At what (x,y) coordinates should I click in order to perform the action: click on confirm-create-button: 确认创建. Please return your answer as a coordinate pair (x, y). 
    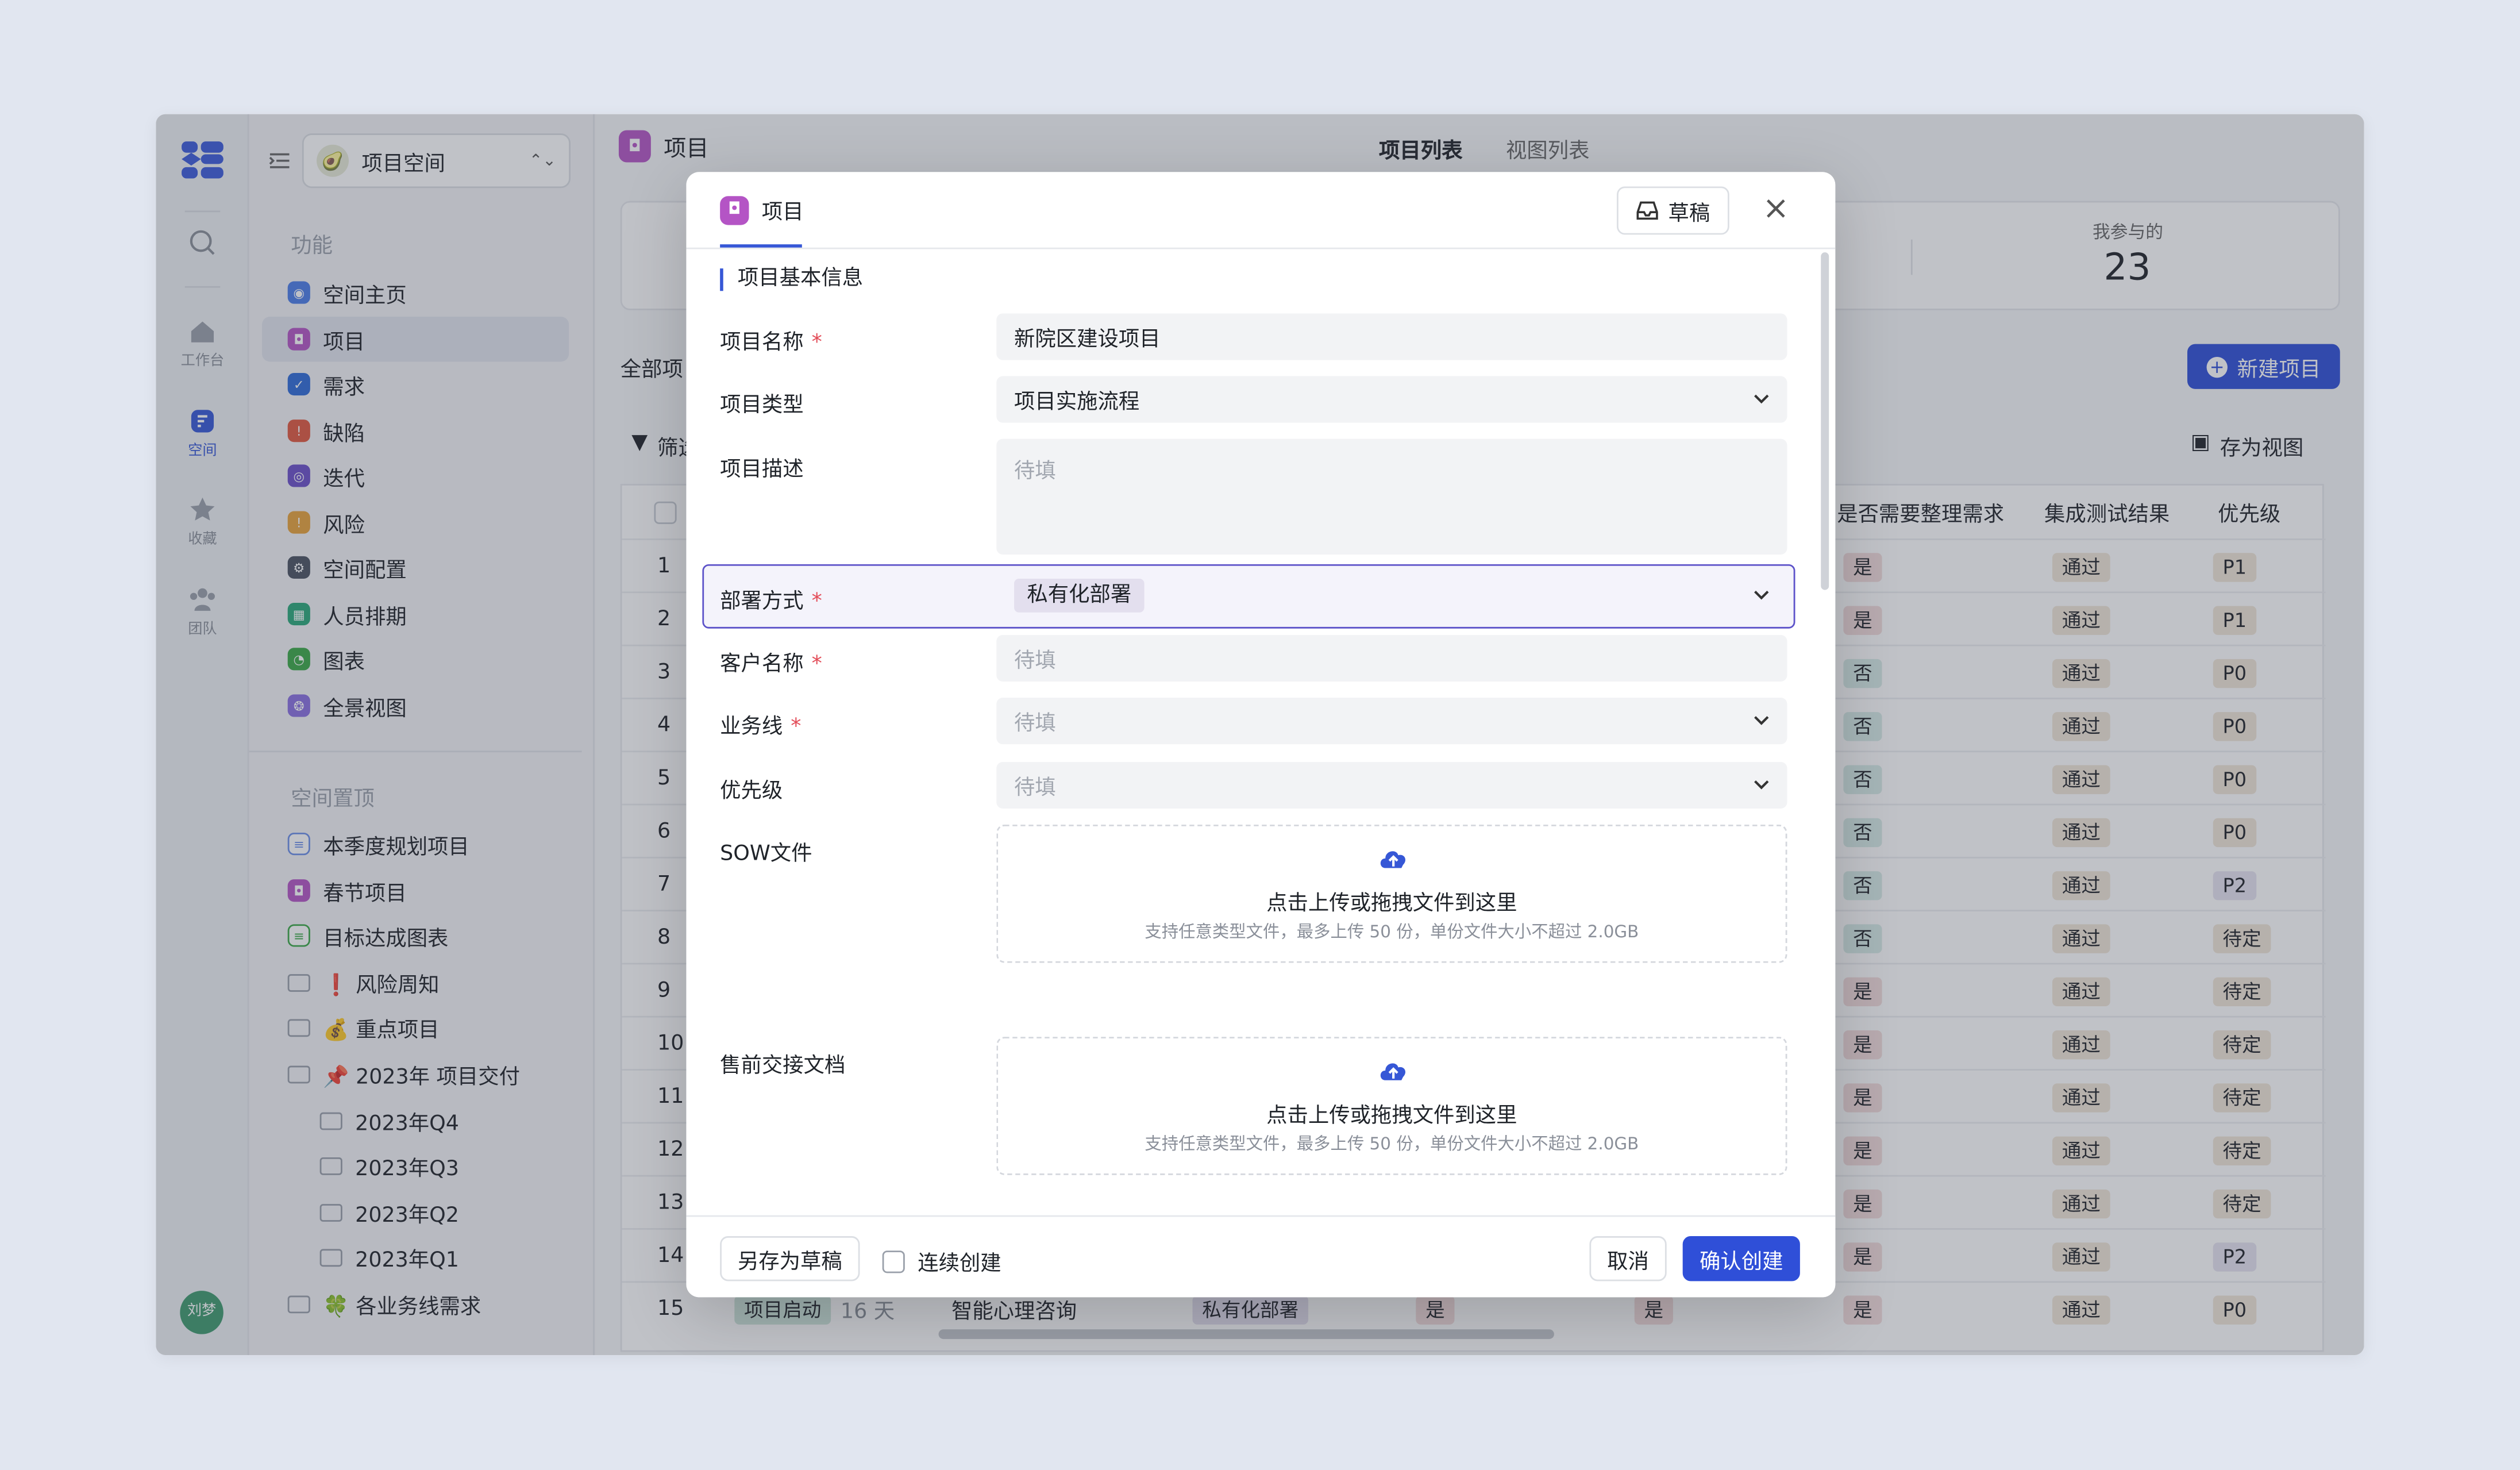
    Looking at the image, I should click on (1741, 1259).